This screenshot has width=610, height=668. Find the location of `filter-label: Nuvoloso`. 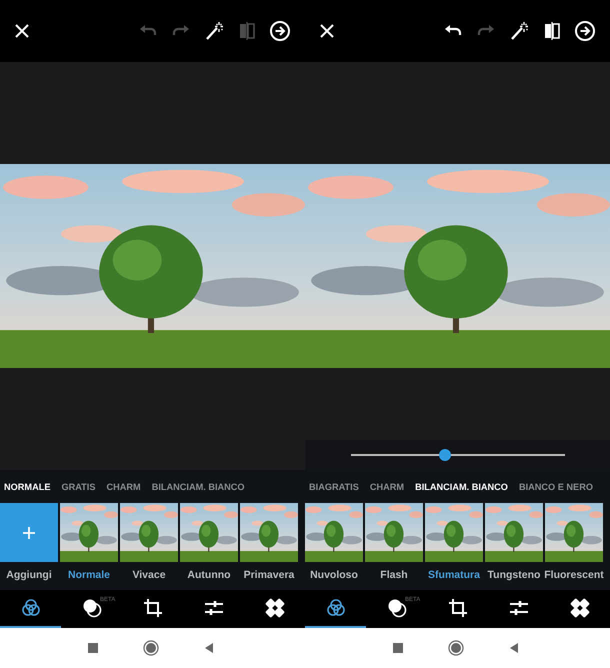

filter-label: Nuvoloso is located at coordinates (334, 576).